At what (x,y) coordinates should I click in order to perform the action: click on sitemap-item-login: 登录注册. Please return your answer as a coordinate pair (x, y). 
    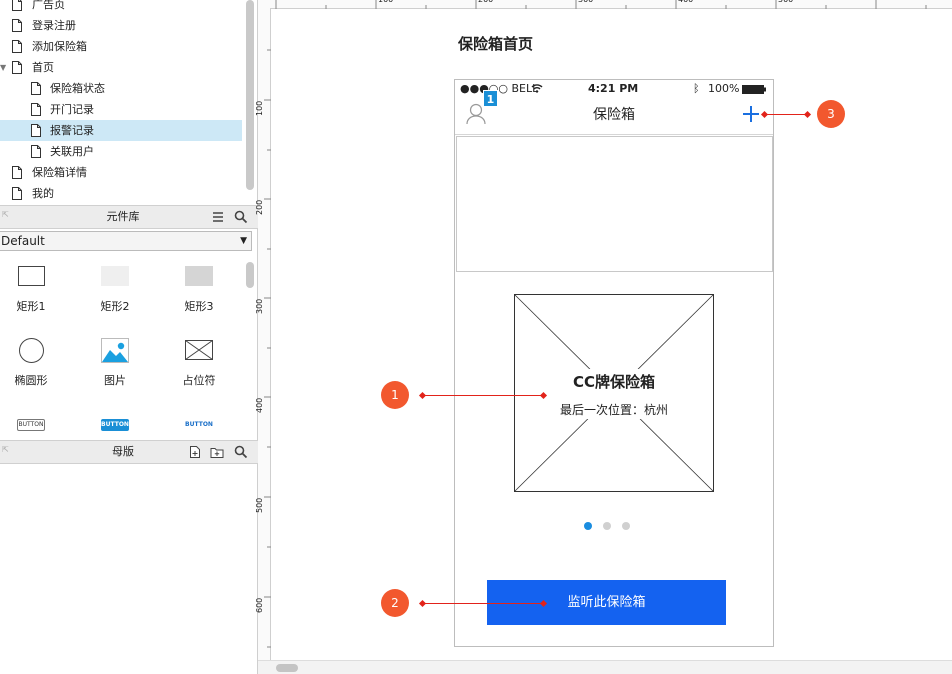
    Looking at the image, I should click on (121, 25).